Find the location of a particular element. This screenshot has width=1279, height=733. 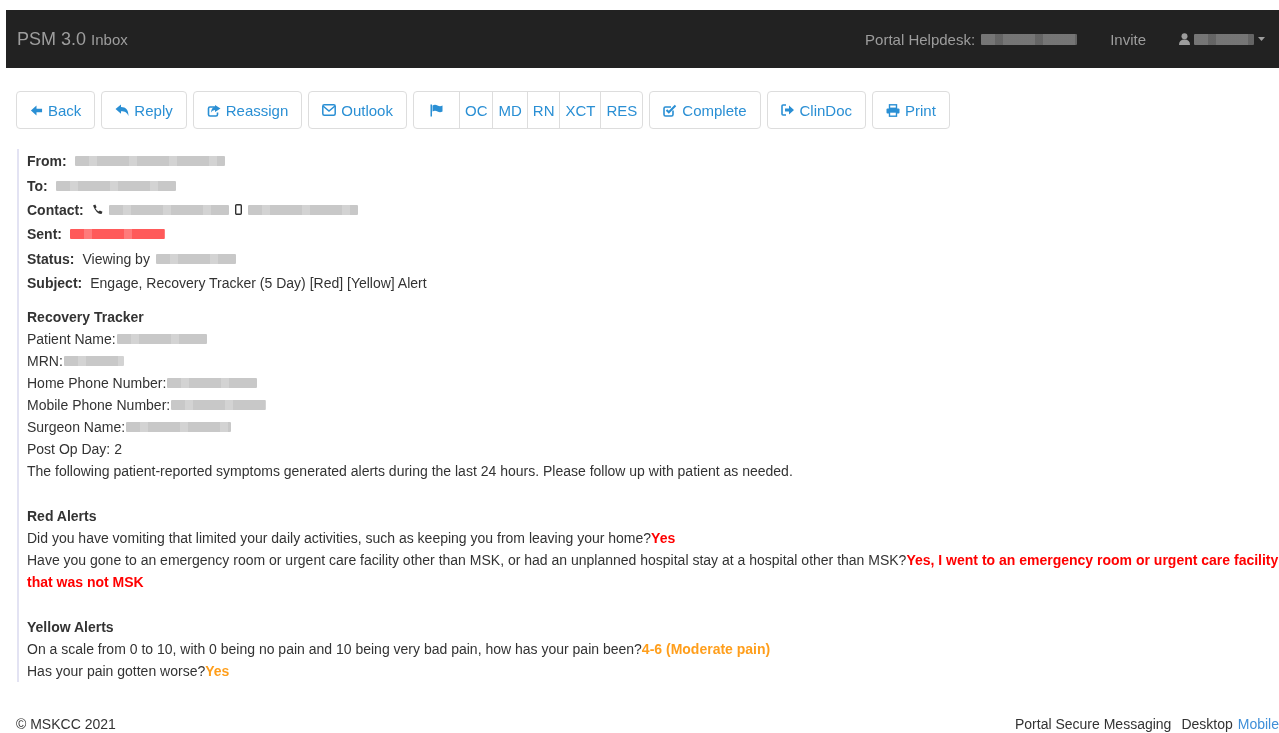

footer-link: Desktop is located at coordinates (1207, 724).